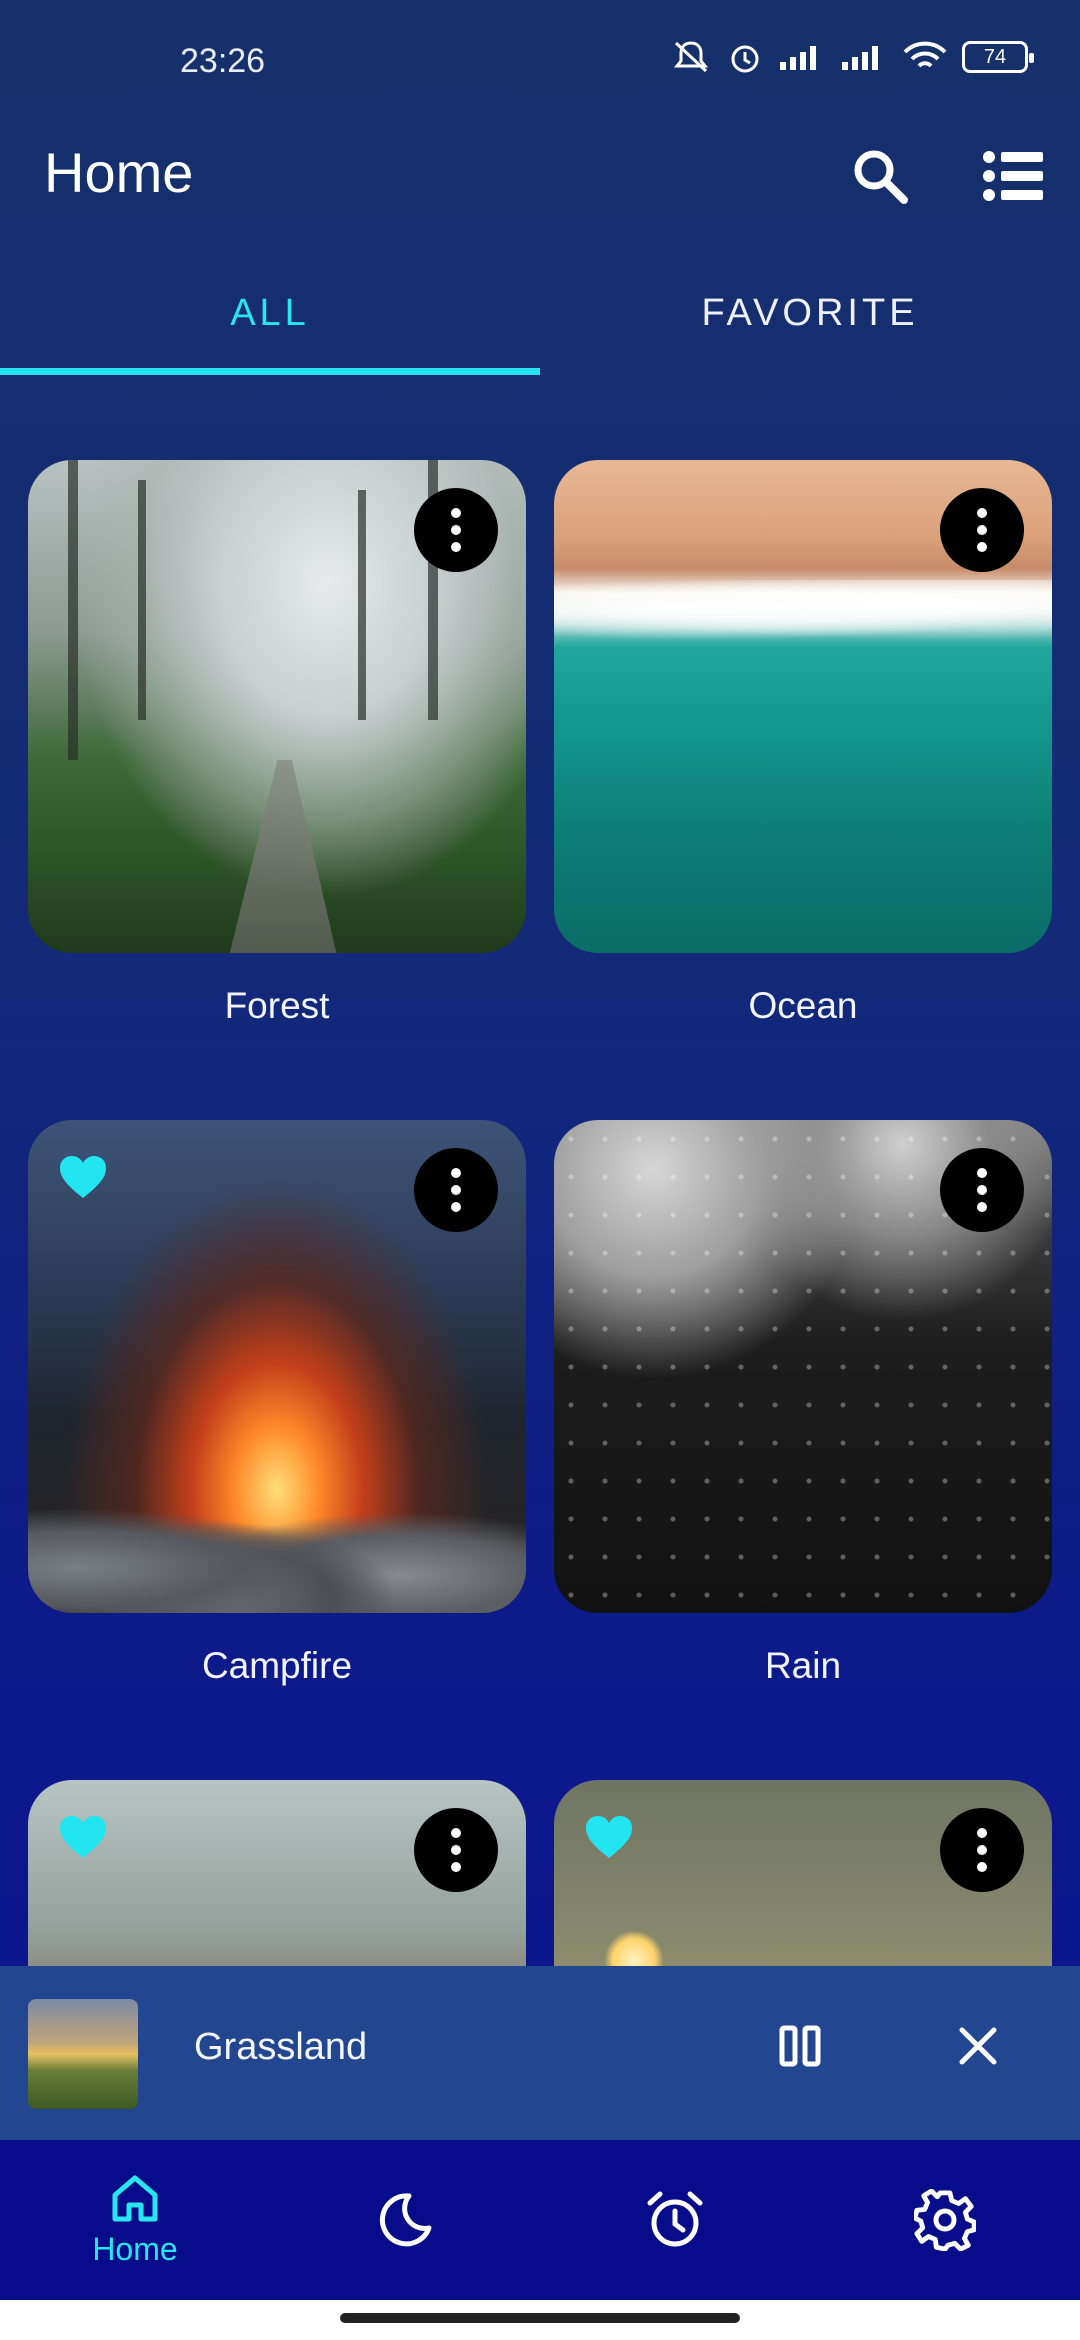 The width and height of the screenshot is (1080, 2340). I want to click on moon-icon, so click(405, 2220).